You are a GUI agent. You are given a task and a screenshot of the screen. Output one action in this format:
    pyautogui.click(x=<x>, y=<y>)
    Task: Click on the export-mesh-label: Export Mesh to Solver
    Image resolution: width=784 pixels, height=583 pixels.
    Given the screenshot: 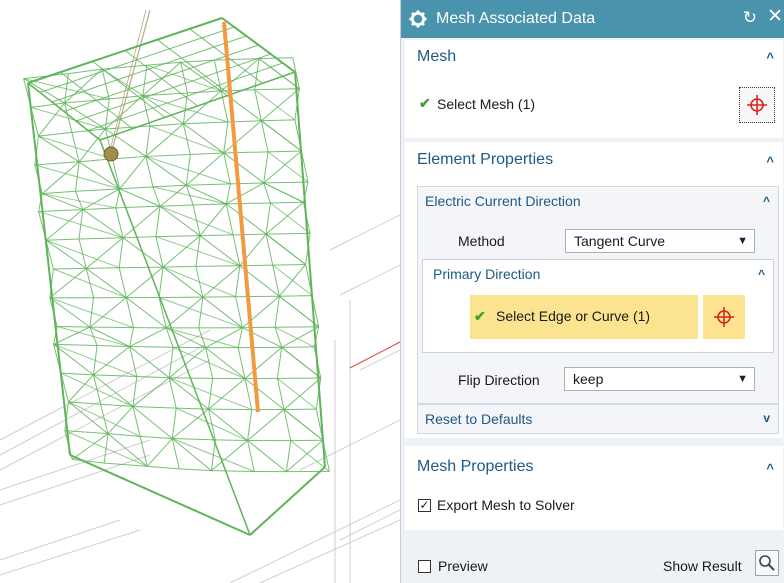 What is the action you would take?
    pyautogui.click(x=506, y=505)
    